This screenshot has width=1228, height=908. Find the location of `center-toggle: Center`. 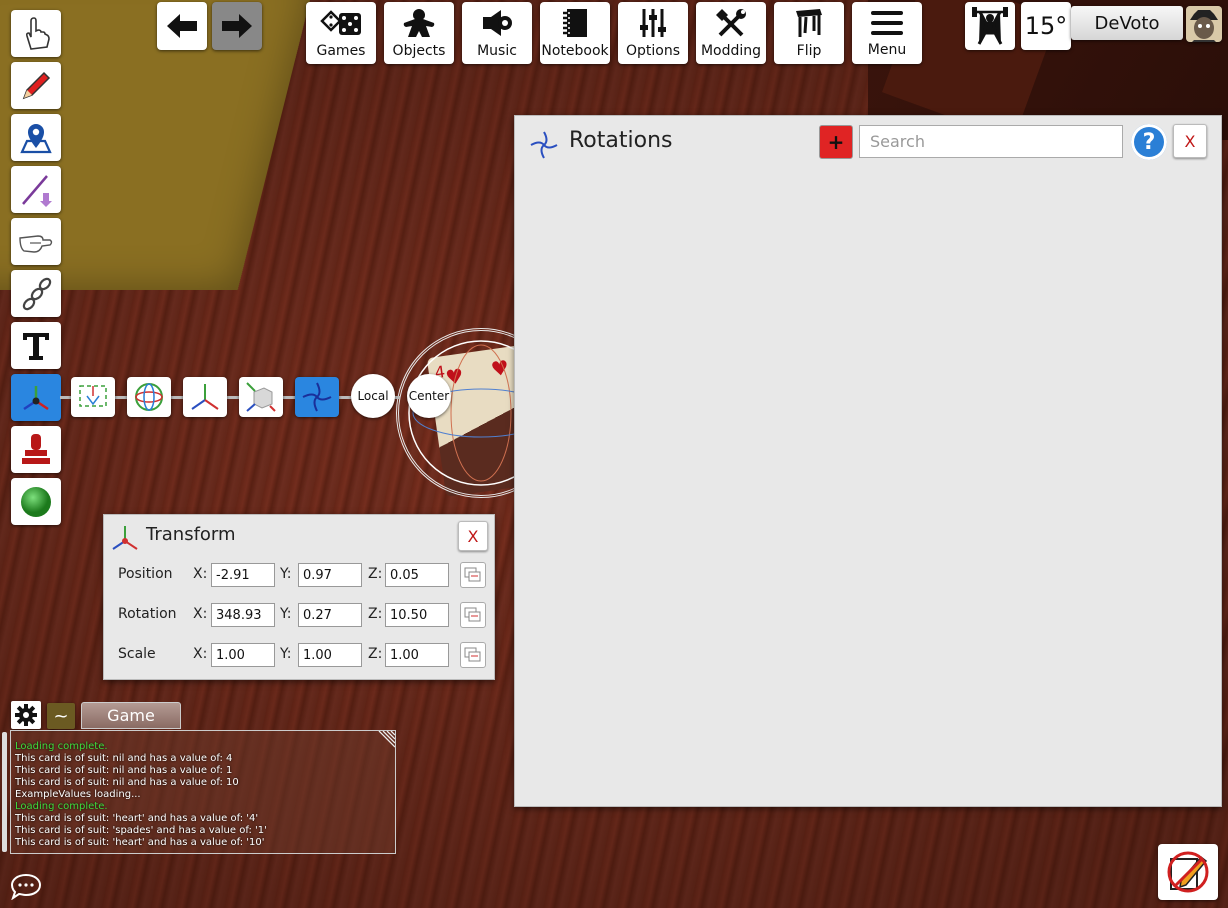

center-toggle: Center is located at coordinates (429, 396).